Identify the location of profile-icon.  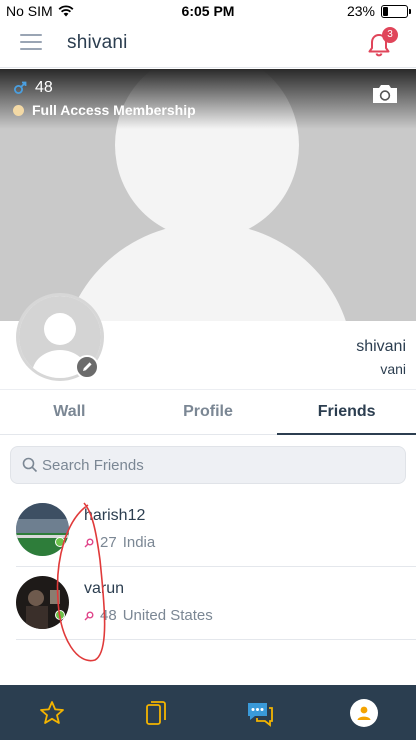
(364, 712).